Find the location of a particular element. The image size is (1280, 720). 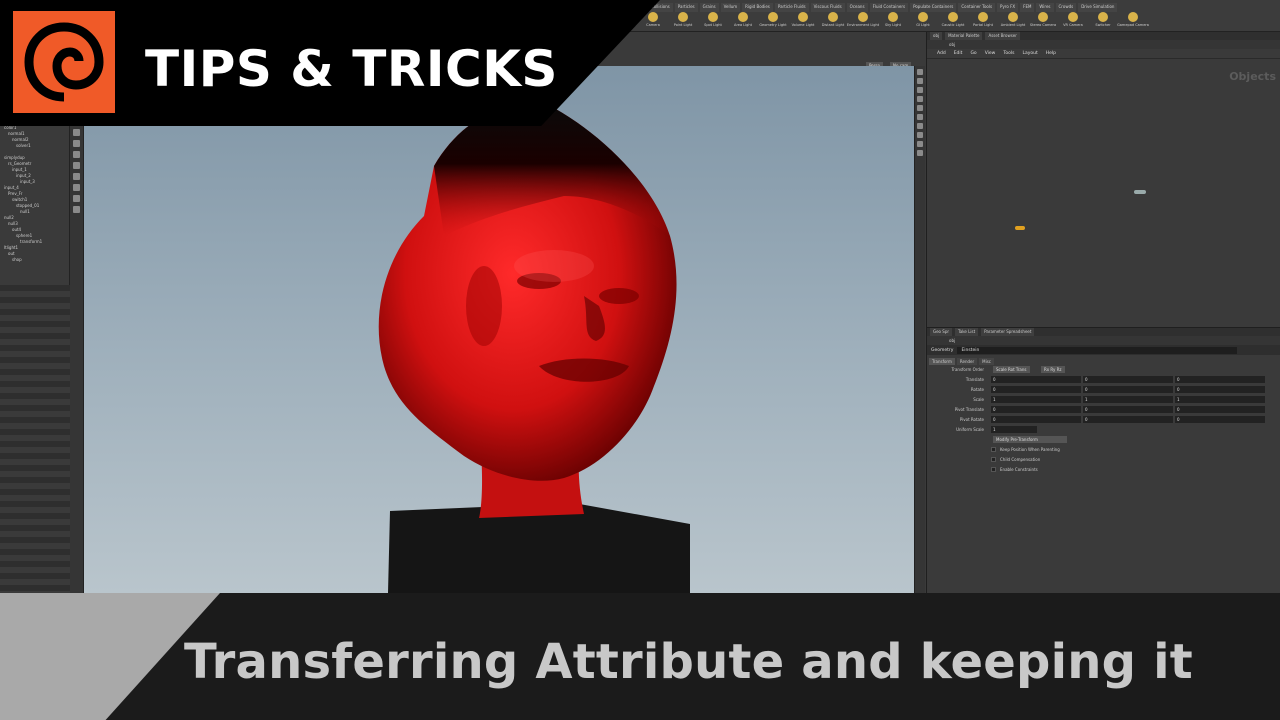

parameter-row: Rotate 0 0 0 is located at coordinates (1103, 390).